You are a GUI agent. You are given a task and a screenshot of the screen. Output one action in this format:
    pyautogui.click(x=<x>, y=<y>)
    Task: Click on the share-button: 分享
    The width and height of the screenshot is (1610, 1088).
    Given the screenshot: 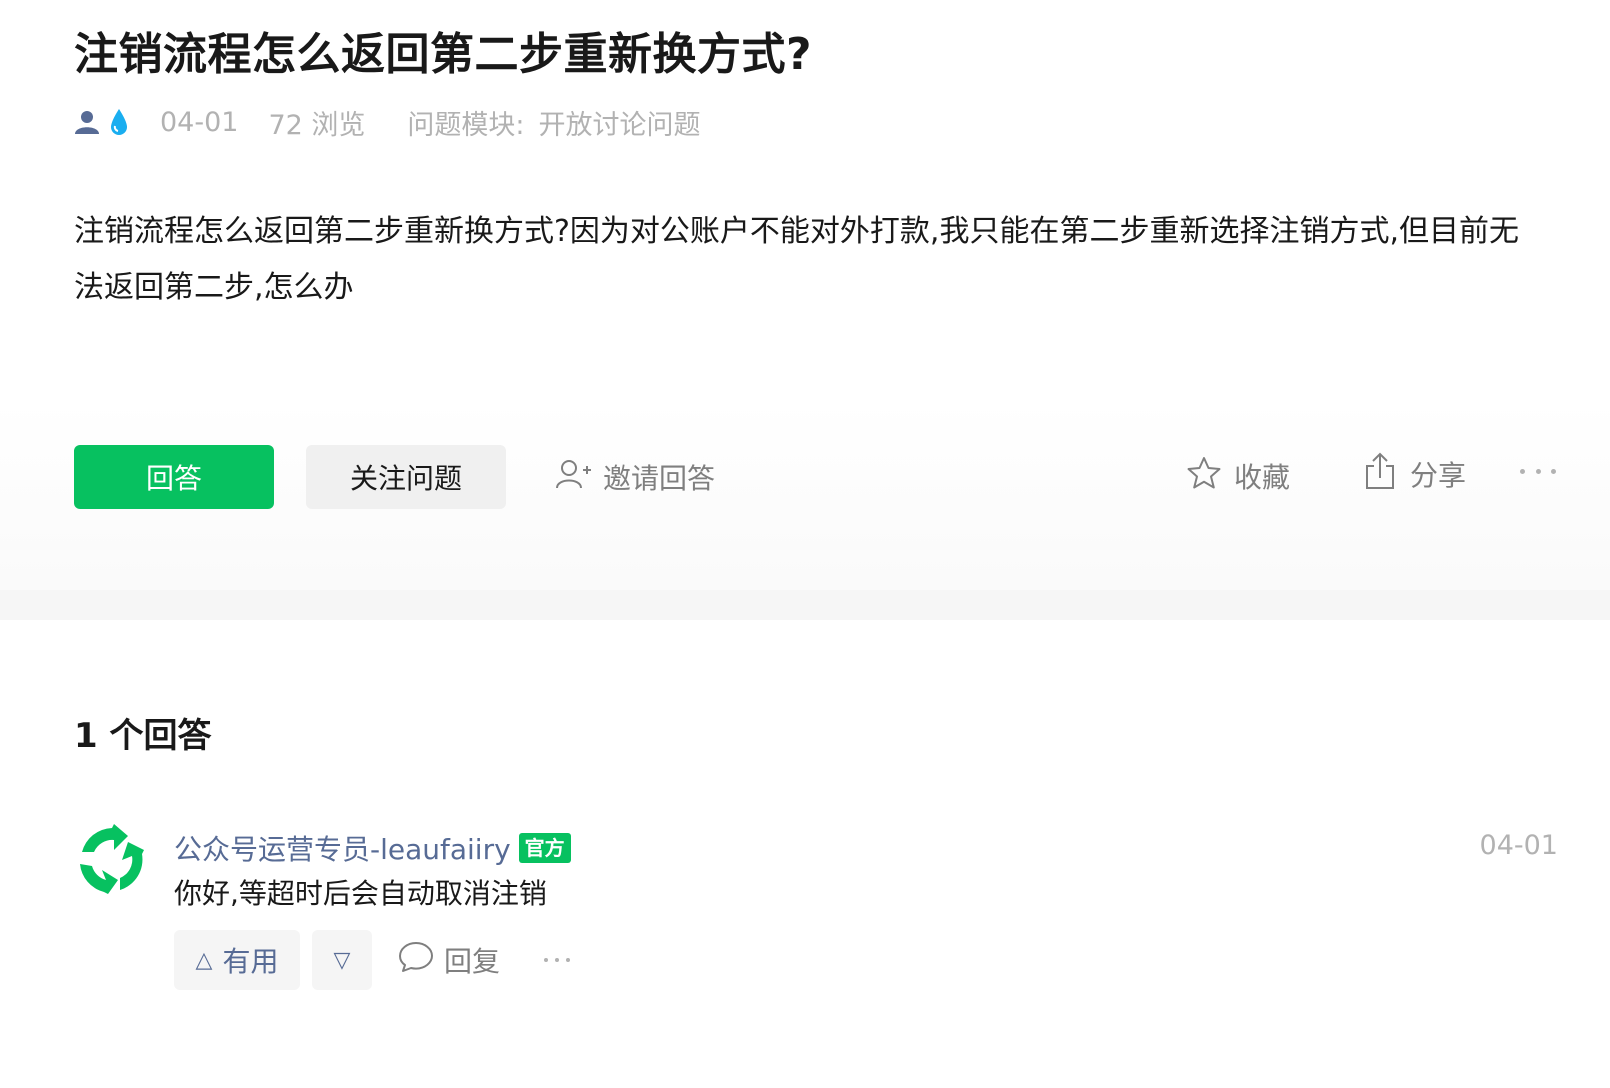 What is the action you would take?
    pyautogui.click(x=1415, y=474)
    